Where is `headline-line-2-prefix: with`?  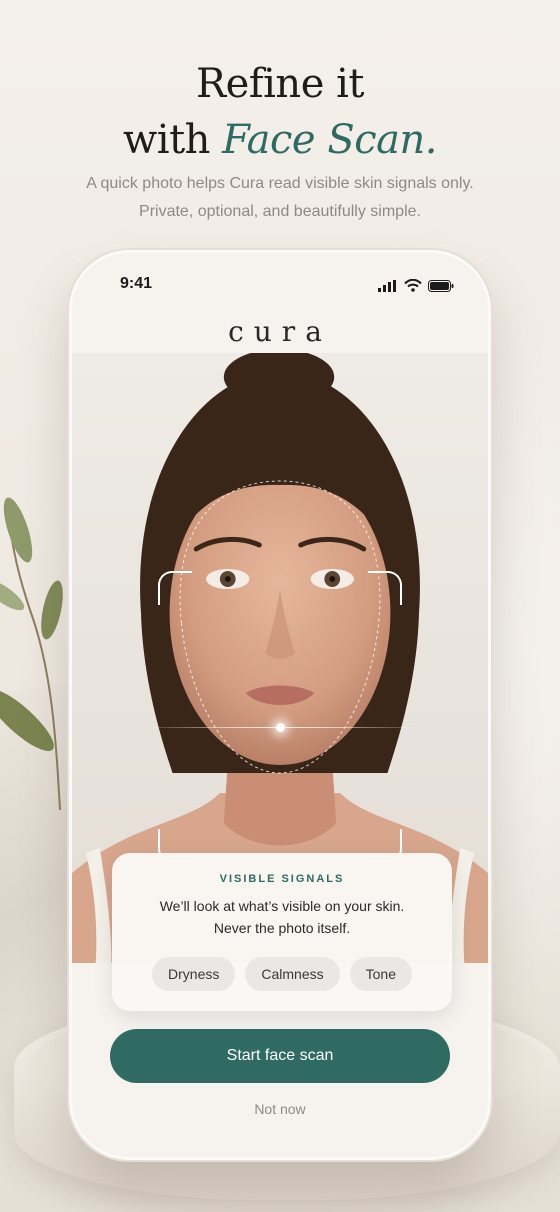 headline-line-2-prefix: with is located at coordinates (166, 140).